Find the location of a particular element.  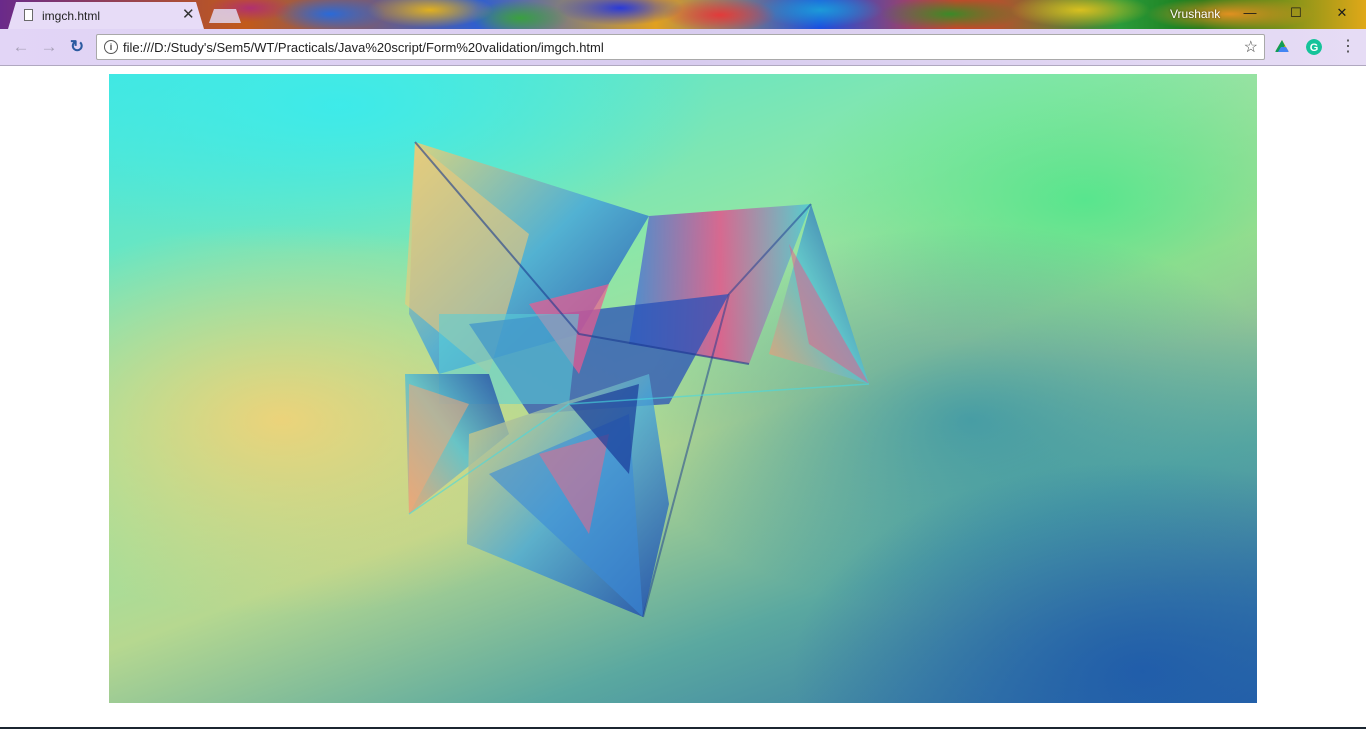

profile-name: Vrushank is located at coordinates (1195, 14).